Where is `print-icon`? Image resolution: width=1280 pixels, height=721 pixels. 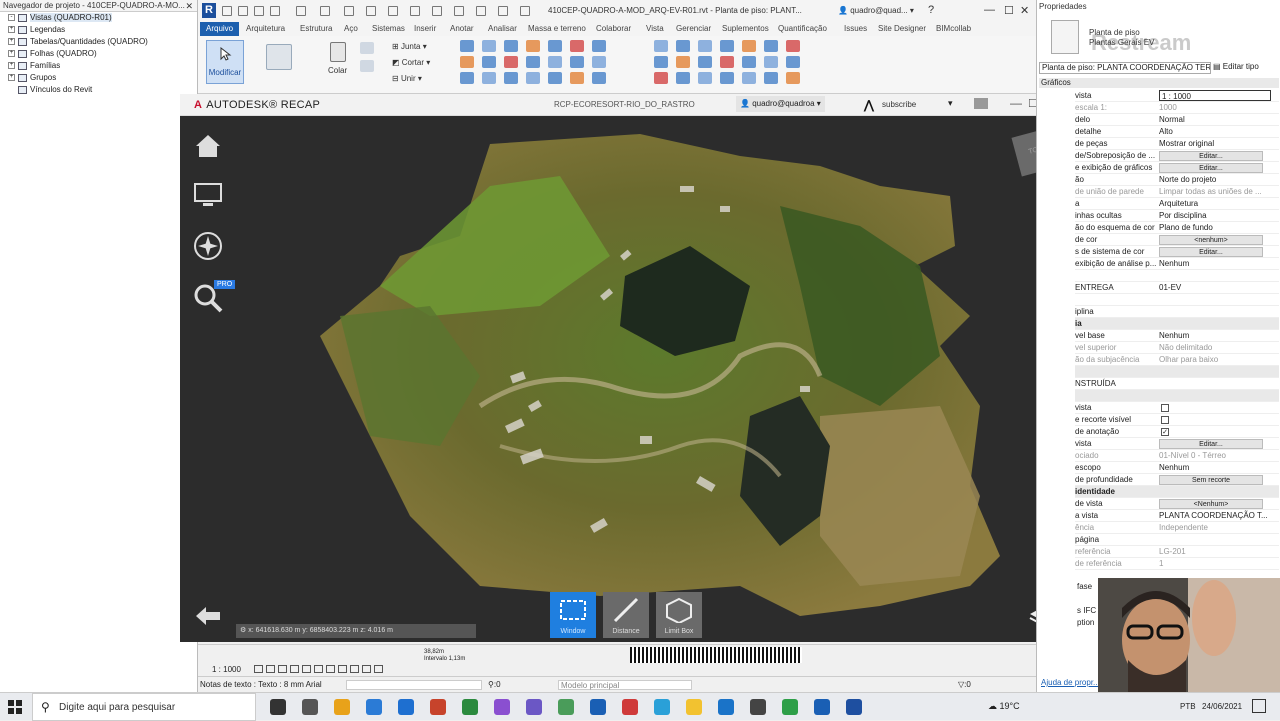 print-icon is located at coordinates (349, 11).